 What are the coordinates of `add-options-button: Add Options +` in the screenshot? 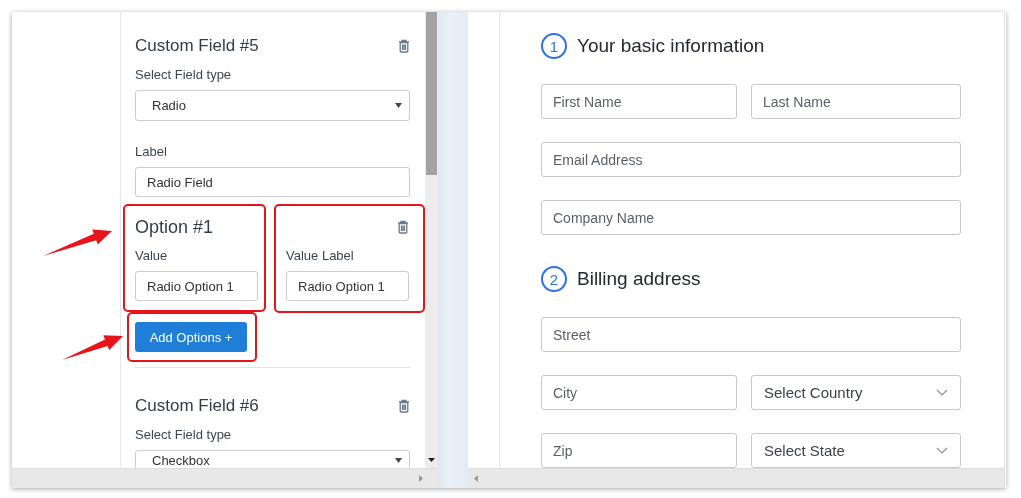 It's located at (191, 337).